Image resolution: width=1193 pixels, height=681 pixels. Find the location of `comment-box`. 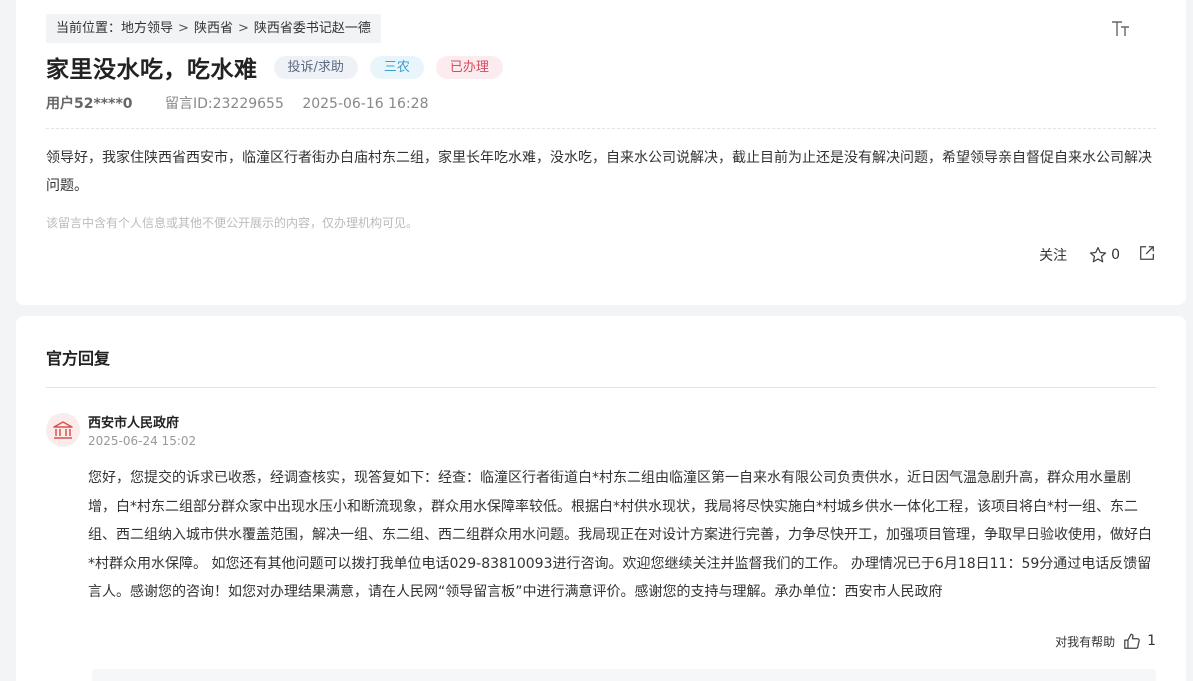

comment-box is located at coordinates (624, 675).